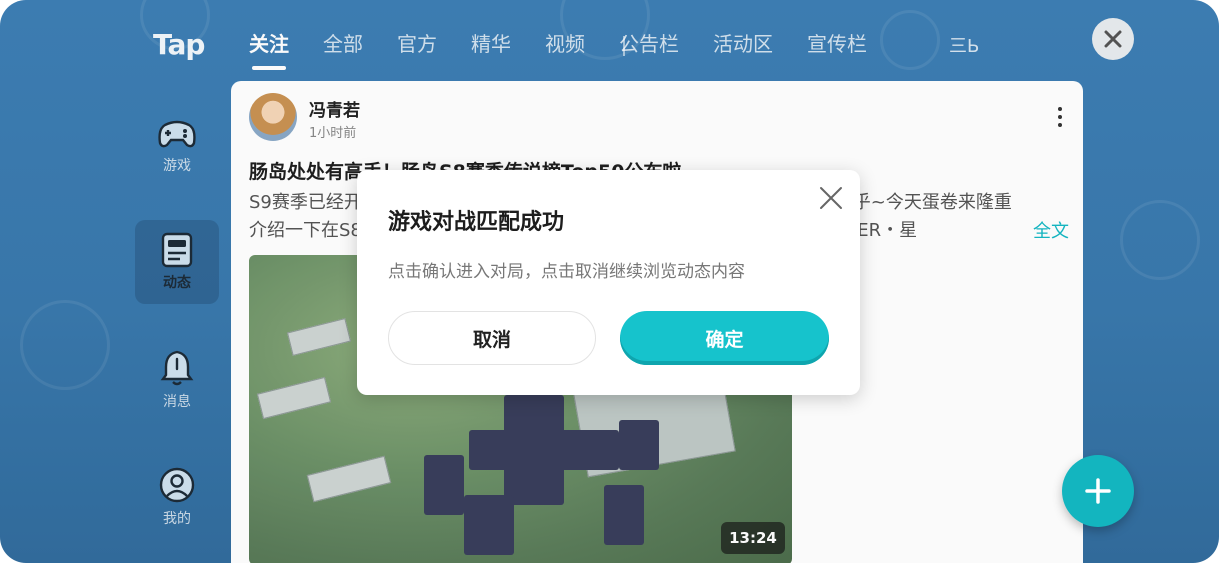  I want to click on cancel-button: 取消, so click(492, 338).